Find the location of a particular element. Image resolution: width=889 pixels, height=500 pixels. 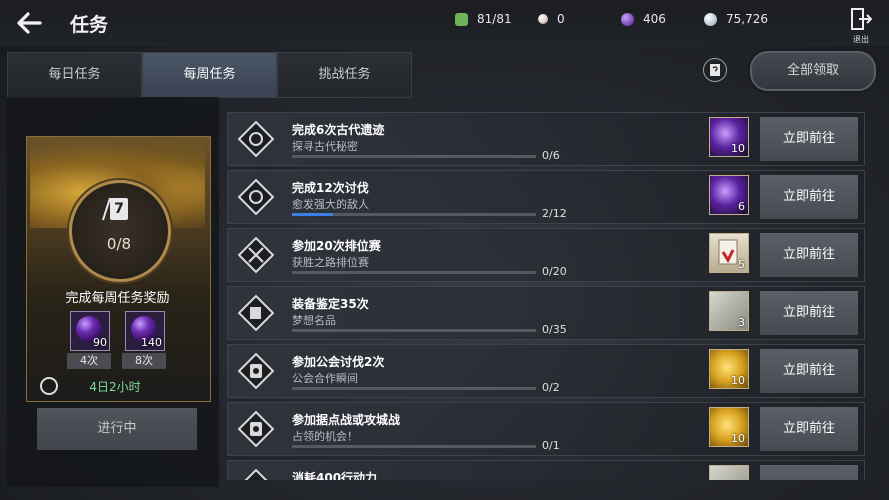

quest-reward-slot is located at coordinates (729, 472).